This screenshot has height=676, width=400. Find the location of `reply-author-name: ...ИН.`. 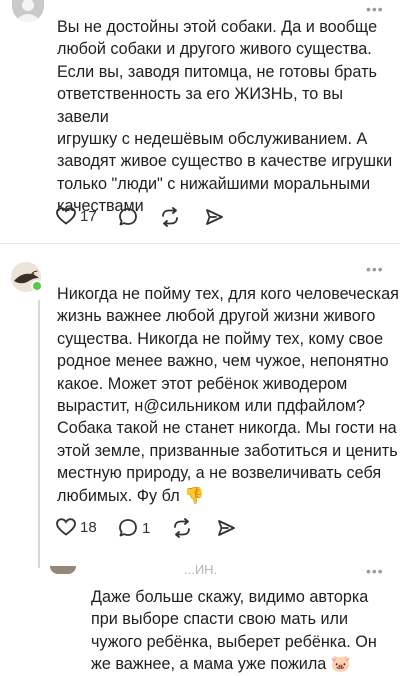

reply-author-name: ...ИН. is located at coordinates (201, 569).